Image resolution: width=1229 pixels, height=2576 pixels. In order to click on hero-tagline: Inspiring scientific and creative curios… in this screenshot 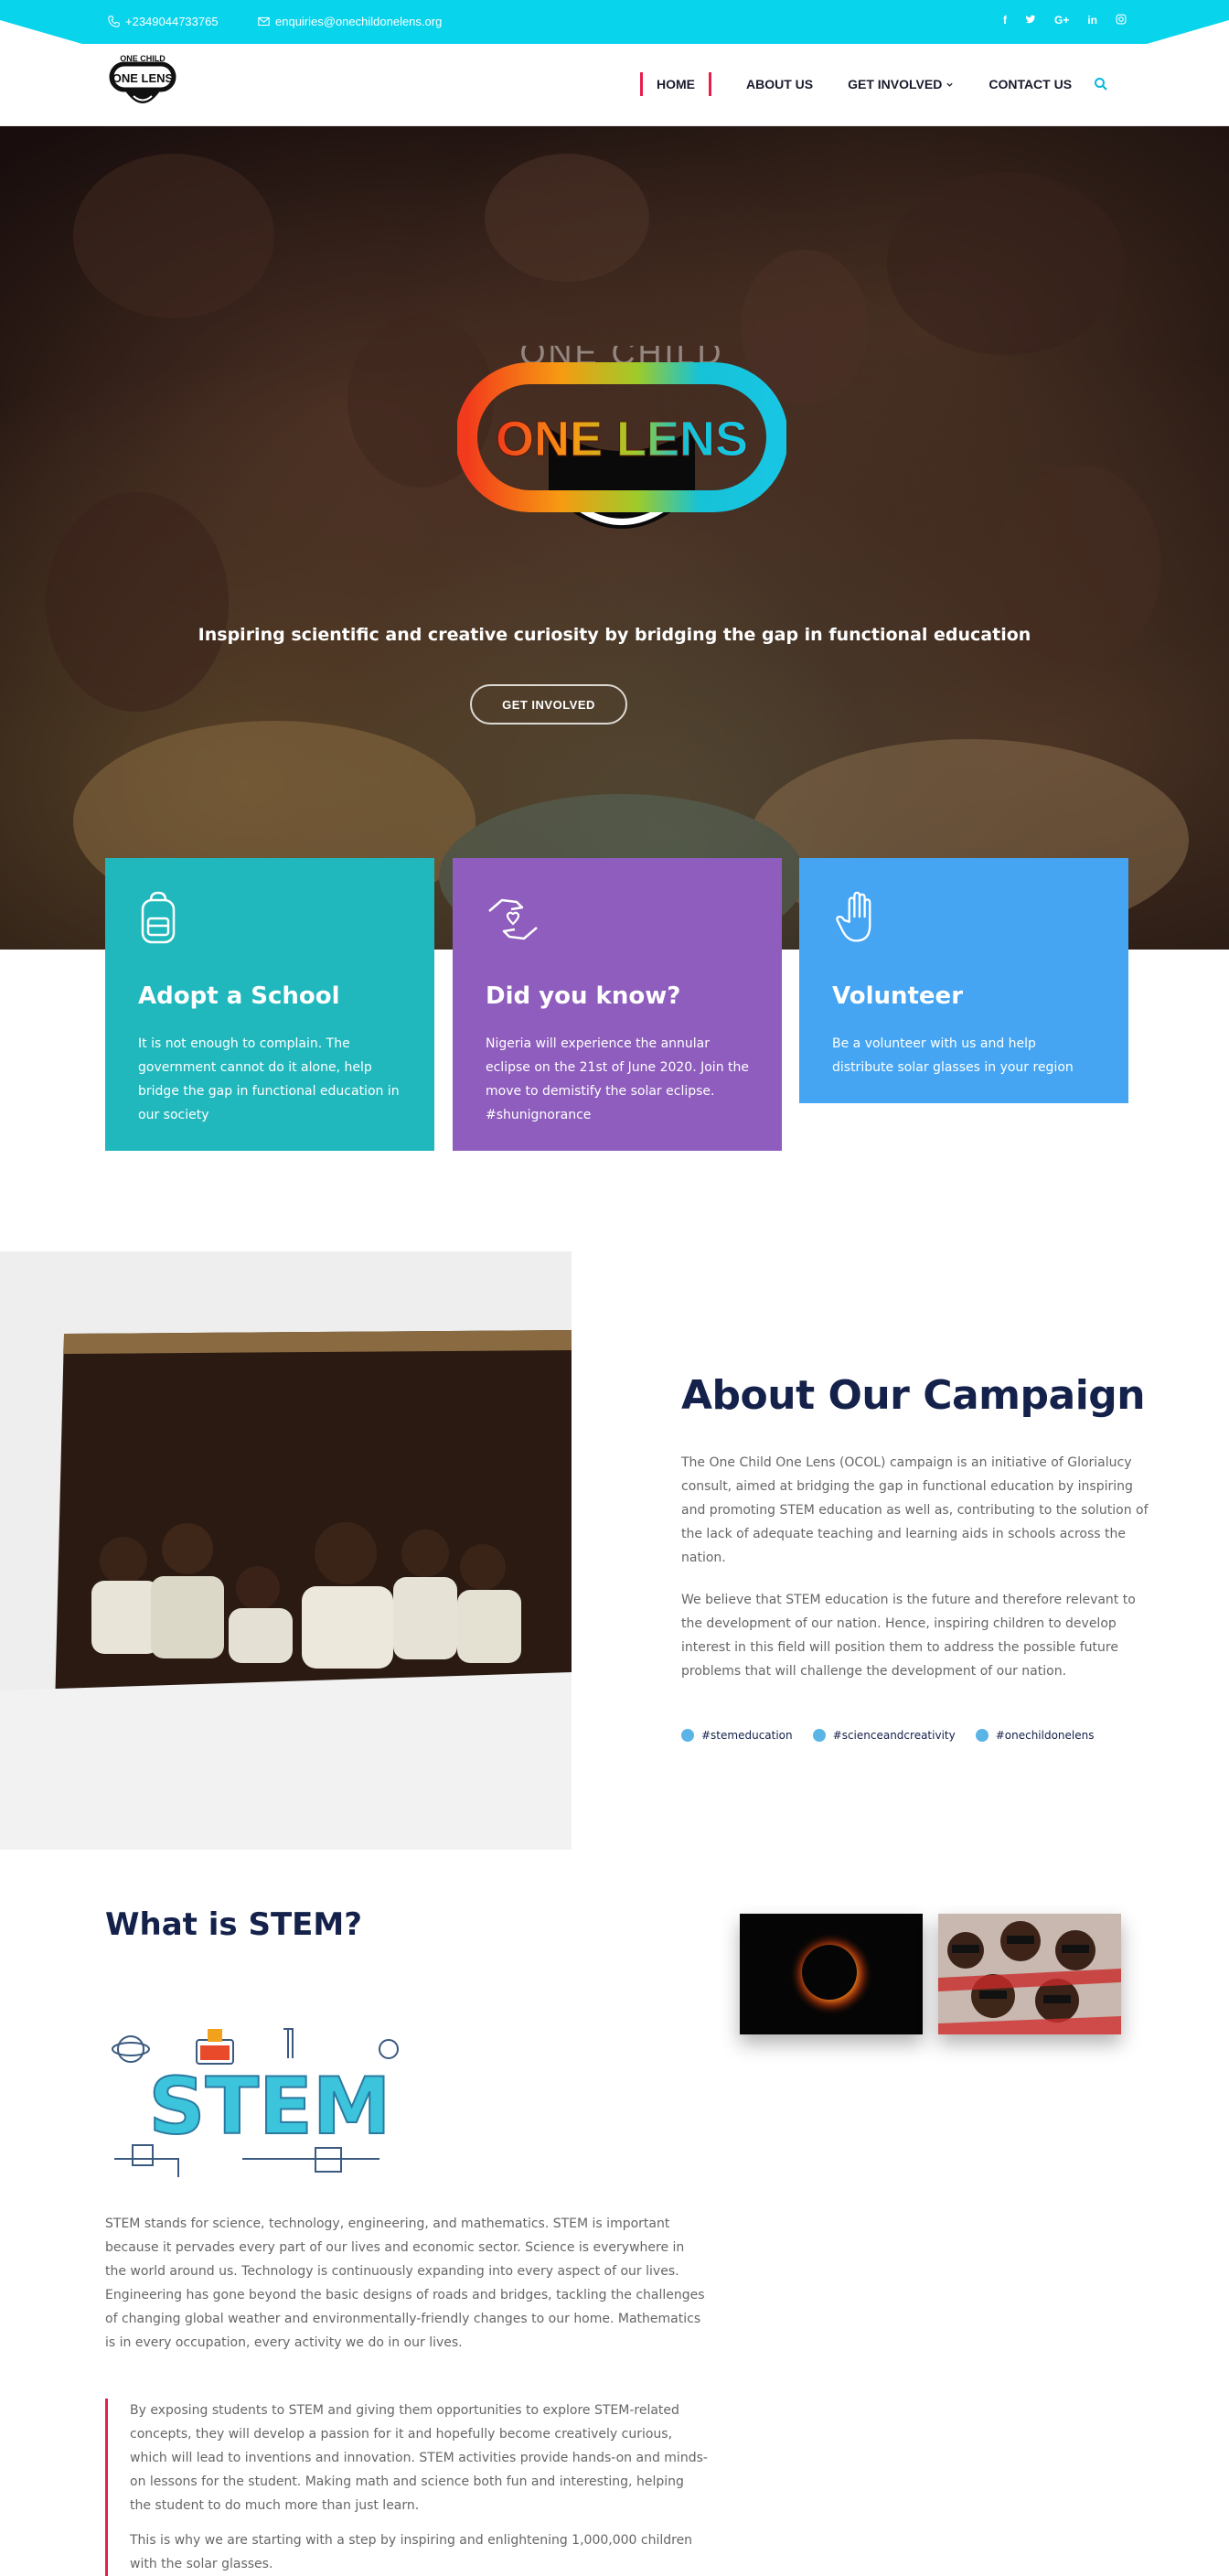, I will do `click(614, 635)`.